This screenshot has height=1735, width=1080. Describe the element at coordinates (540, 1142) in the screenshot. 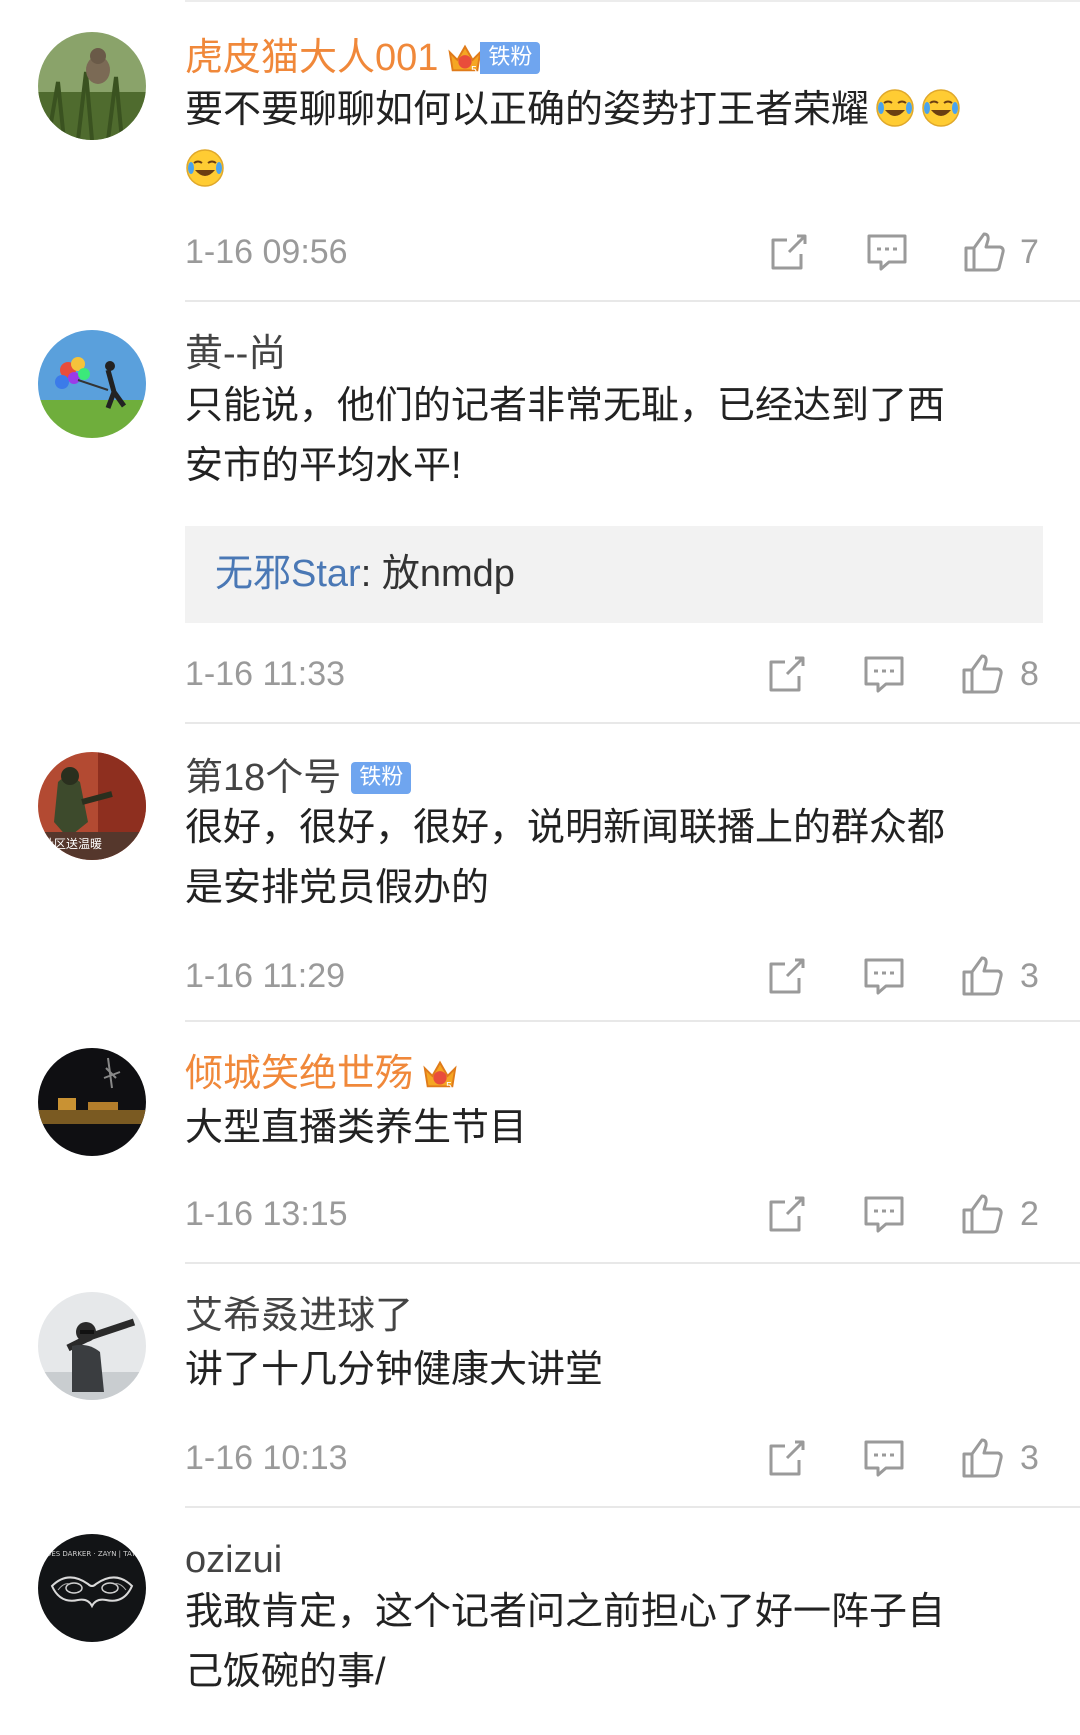

I see `comment-item: 倾城笑绝世殇 5 大型直播类养生节目 1-16 13:15 2` at that location.